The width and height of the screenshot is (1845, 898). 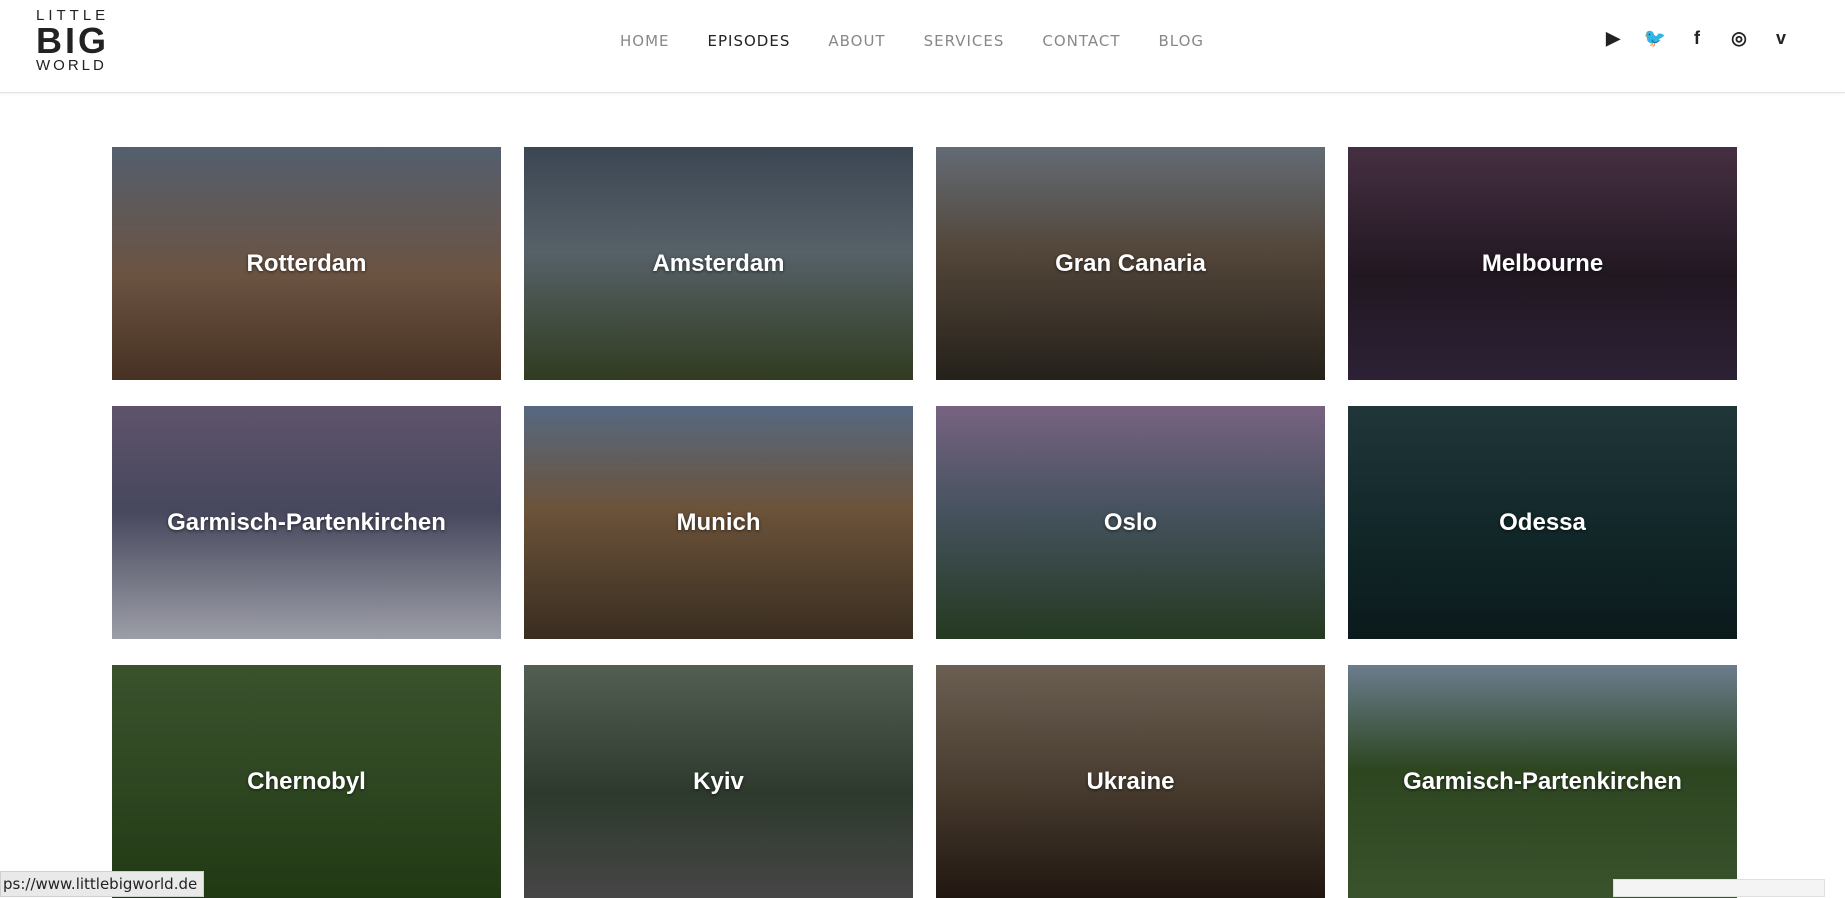 I want to click on nav-episodes: EPISODES, so click(x=749, y=41).